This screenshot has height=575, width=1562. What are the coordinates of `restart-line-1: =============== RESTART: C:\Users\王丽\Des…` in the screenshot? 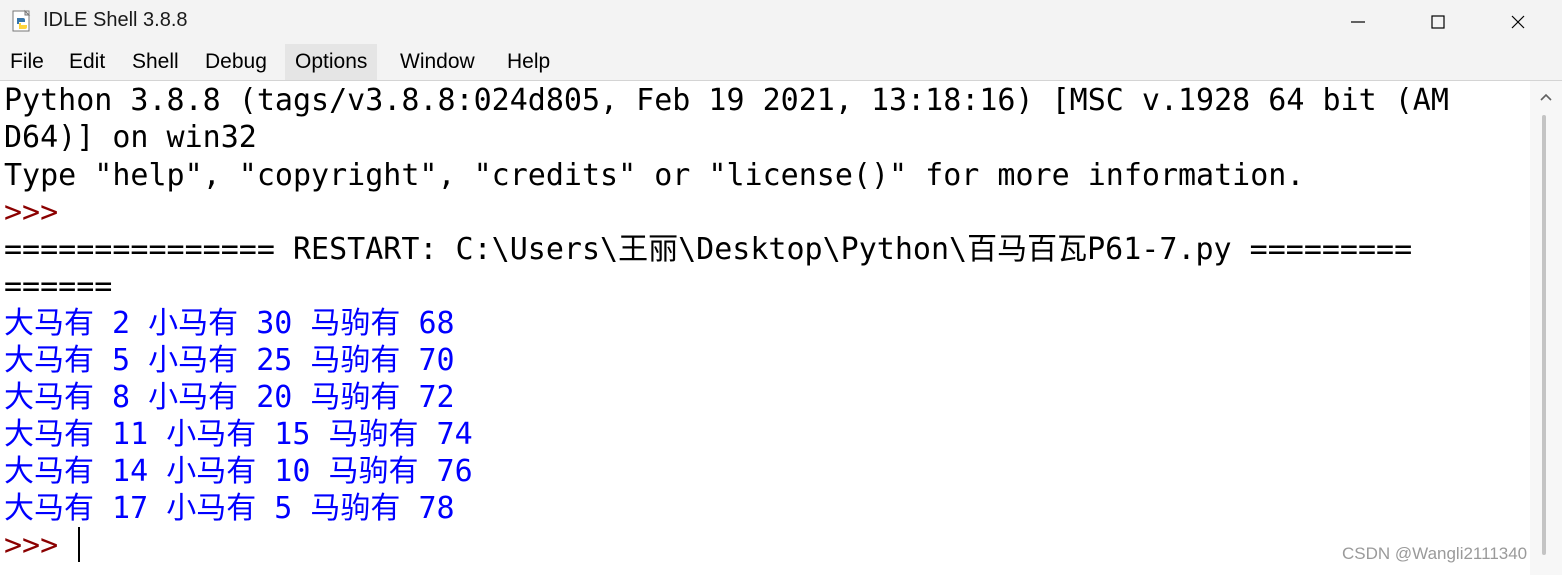 It's located at (708, 249).